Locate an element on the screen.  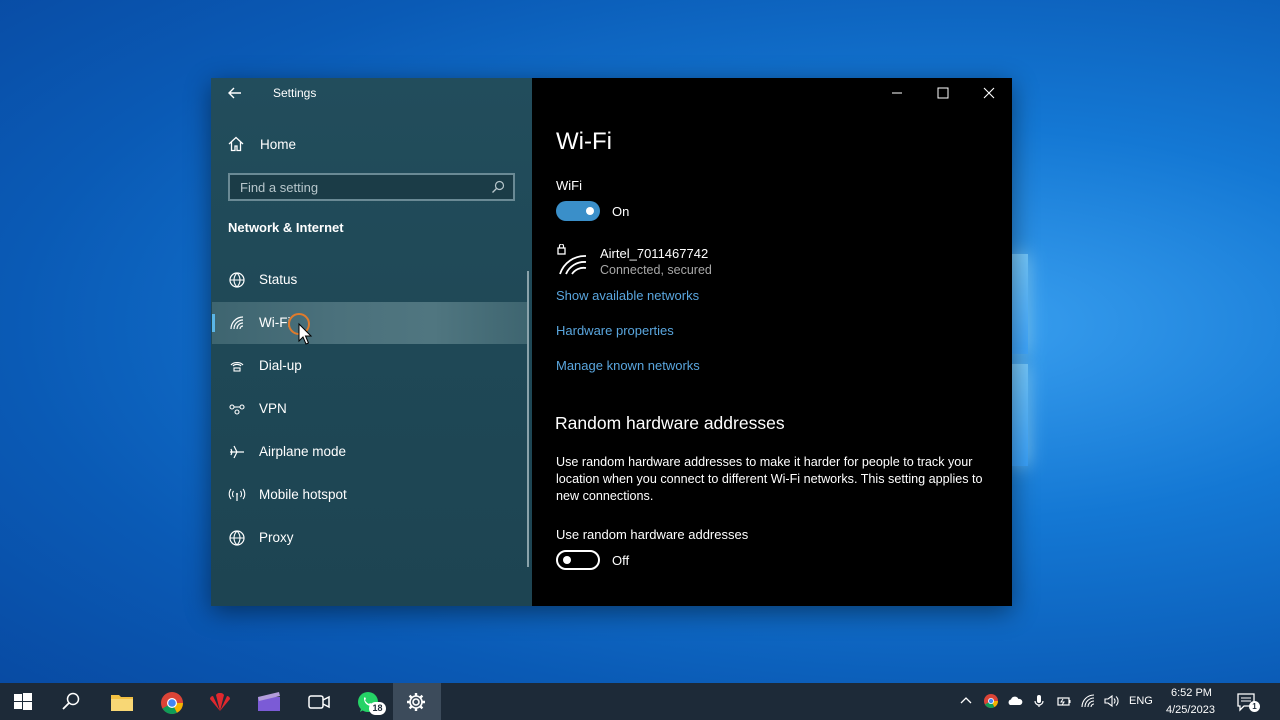
camera-button is located at coordinates (319, 701).